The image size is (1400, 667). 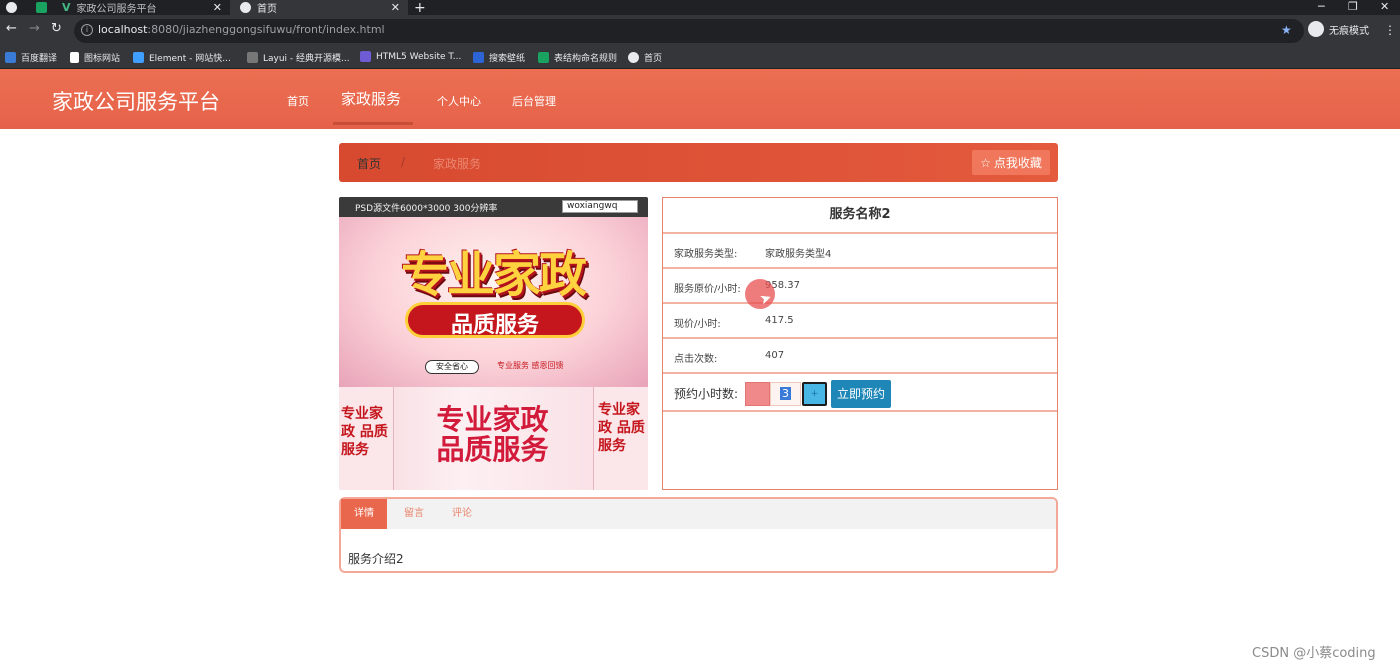 What do you see at coordinates (586, 59) in the screenshot?
I see `bookmark-label: 表结构命名规则` at bounding box center [586, 59].